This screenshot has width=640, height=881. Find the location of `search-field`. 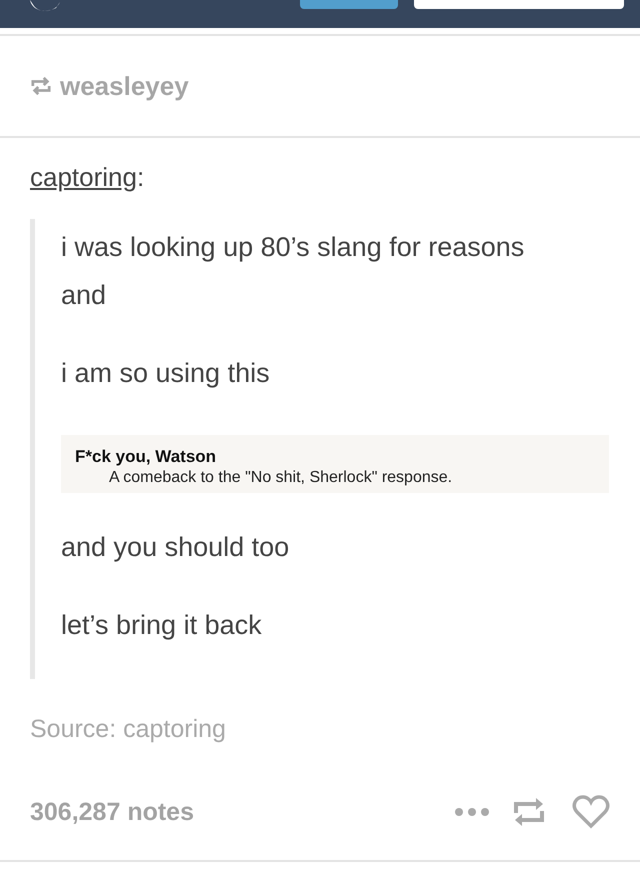

search-field is located at coordinates (519, 4).